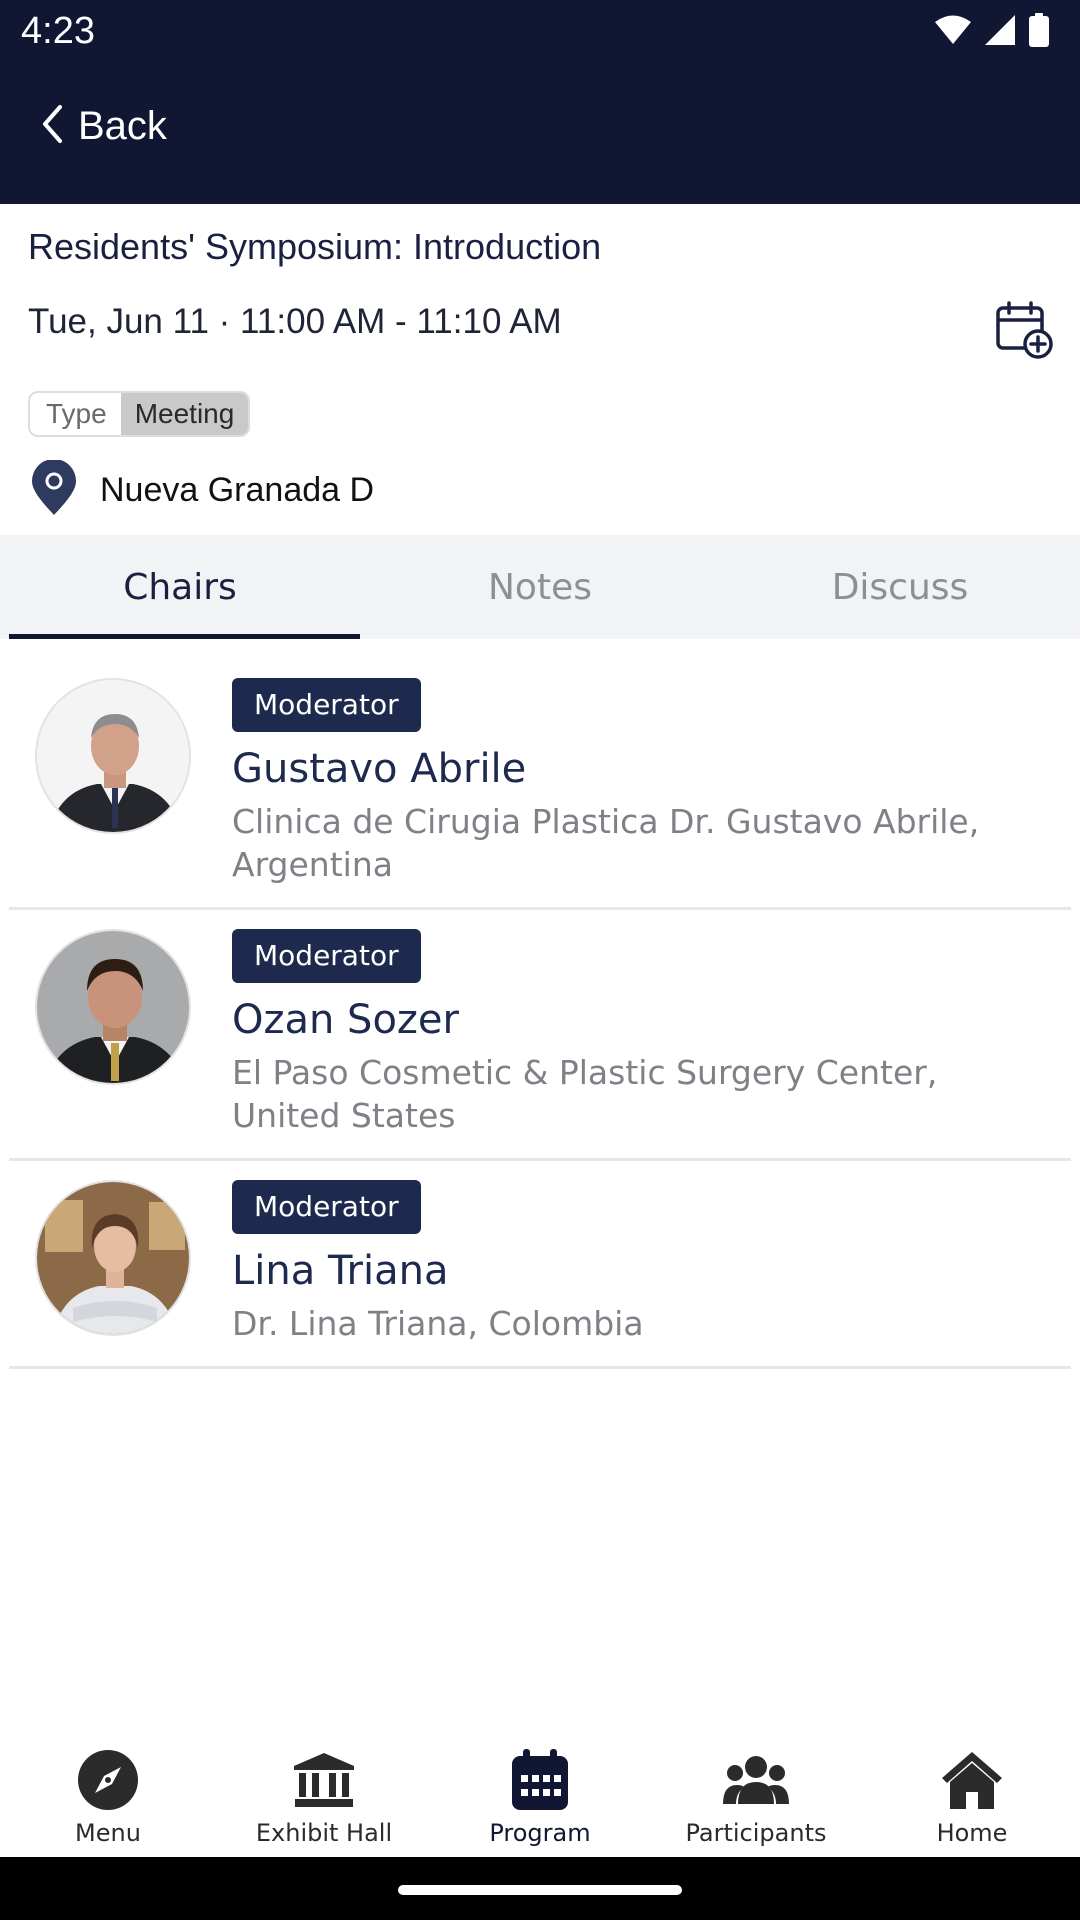  I want to click on chair-affiliation: Dr. Lina Triana, Colombia, so click(438, 1323).